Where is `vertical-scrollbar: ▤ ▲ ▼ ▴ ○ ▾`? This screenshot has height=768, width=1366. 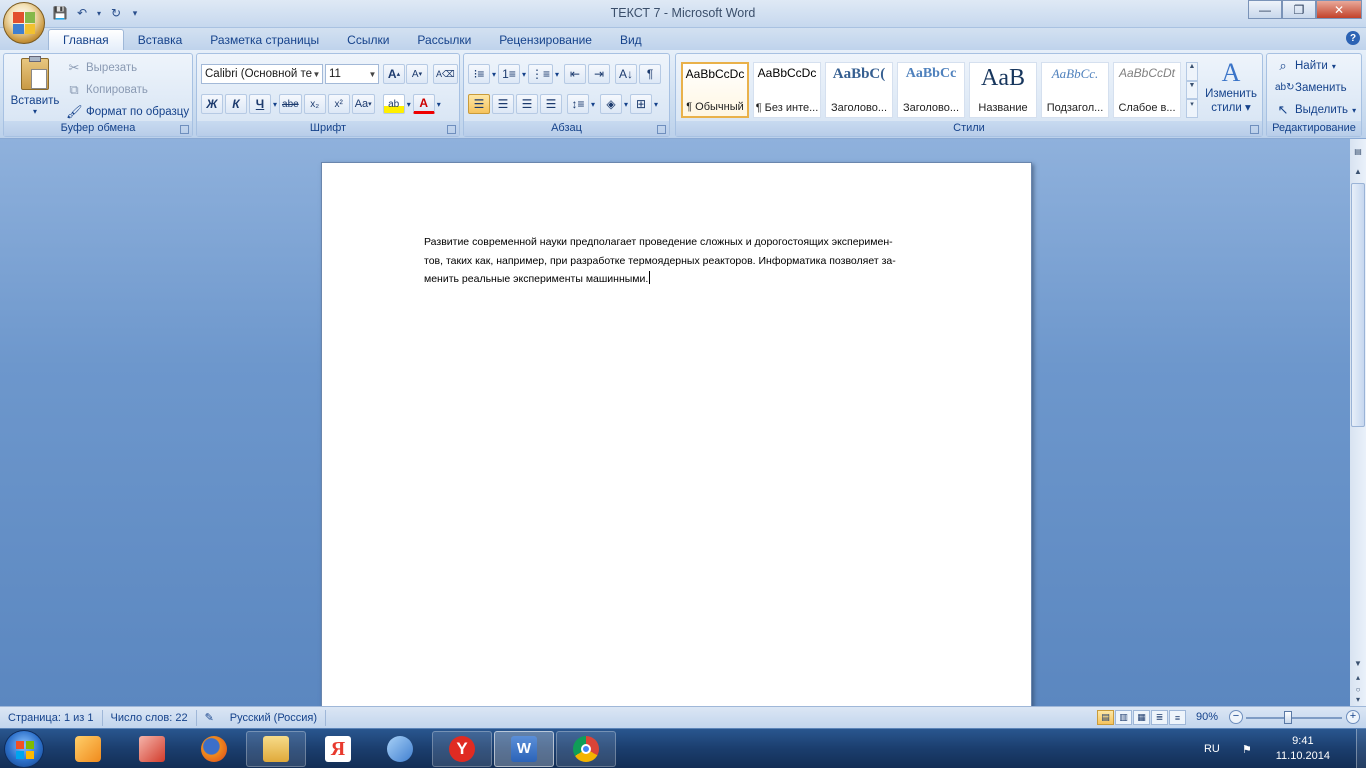 vertical-scrollbar: ▤ ▲ ▼ ▴ ○ ▾ is located at coordinates (1358, 422).